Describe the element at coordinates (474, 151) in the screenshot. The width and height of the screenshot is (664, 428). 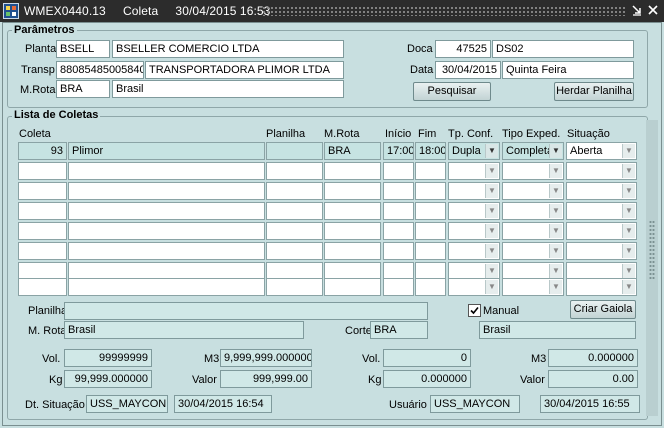
I see `row1-tpconf-select: Dupla ▼` at that location.